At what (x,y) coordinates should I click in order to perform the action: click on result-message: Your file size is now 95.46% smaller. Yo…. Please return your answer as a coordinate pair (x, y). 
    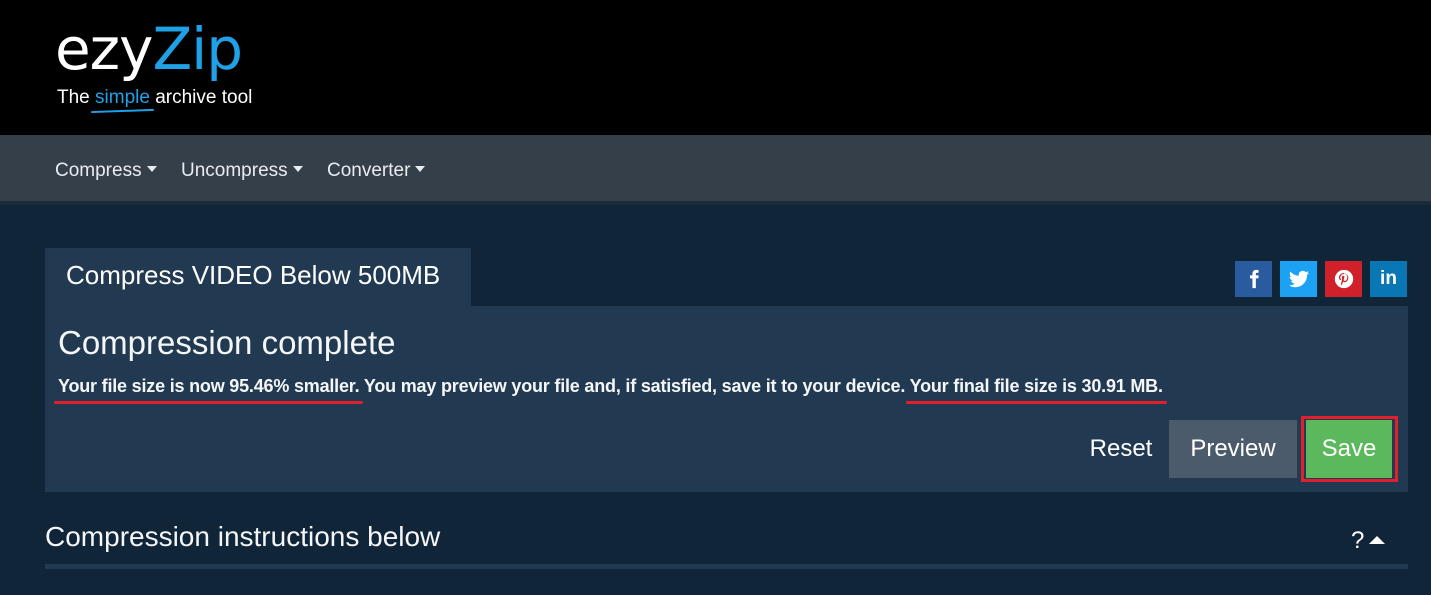
    Looking at the image, I should click on (610, 386).